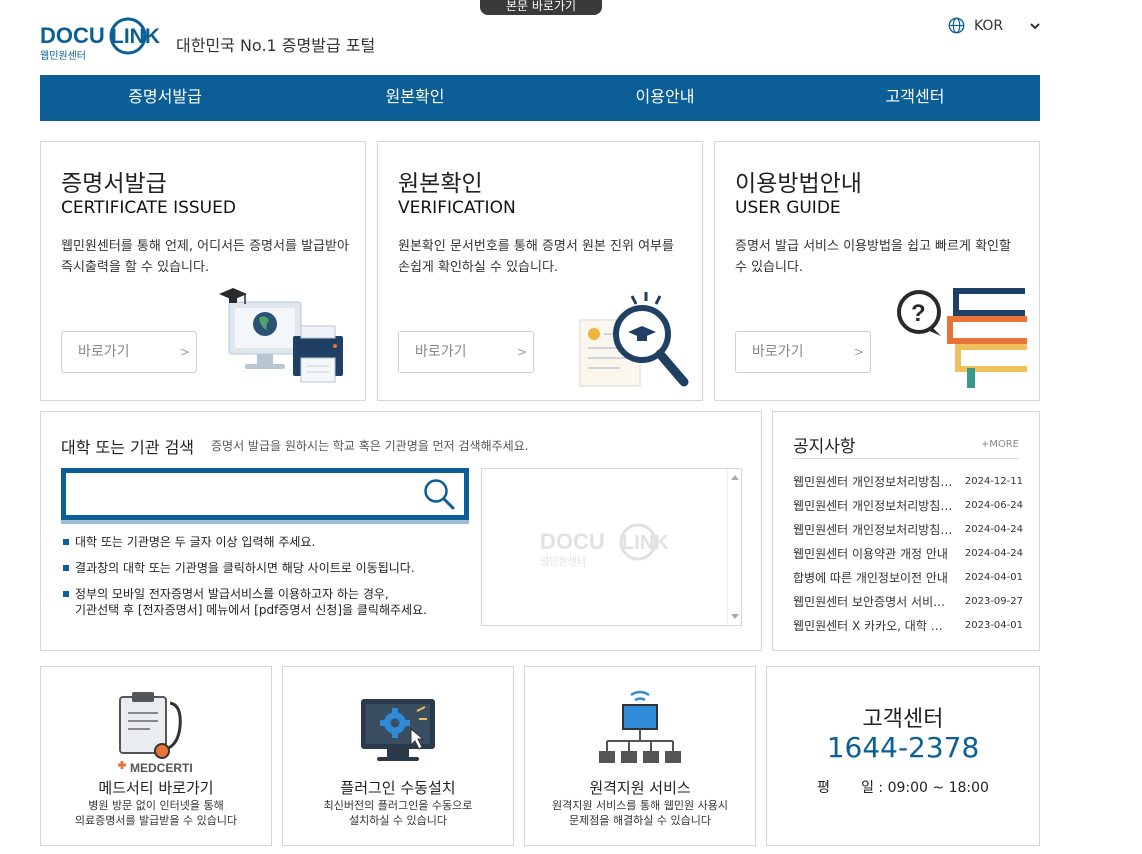  I want to click on verification-go-button: 바로가기 >, so click(466, 352).